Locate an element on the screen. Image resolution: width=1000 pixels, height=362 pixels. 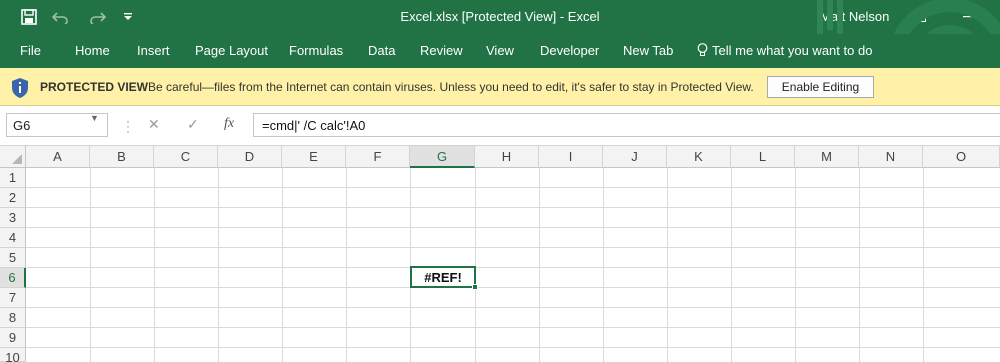
formula-bar-grip-icon: ⋮ is located at coordinates (128, 126).